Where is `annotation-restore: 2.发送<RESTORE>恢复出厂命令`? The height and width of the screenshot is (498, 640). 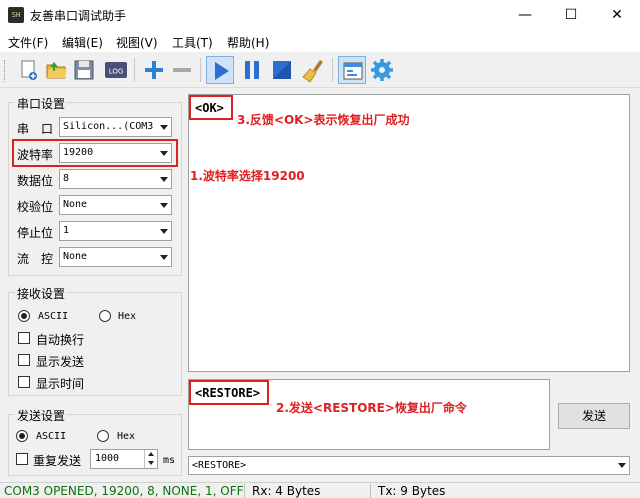
annotation-restore: 2.发送<RESTORE>恢复出厂命令 is located at coordinates (371, 408).